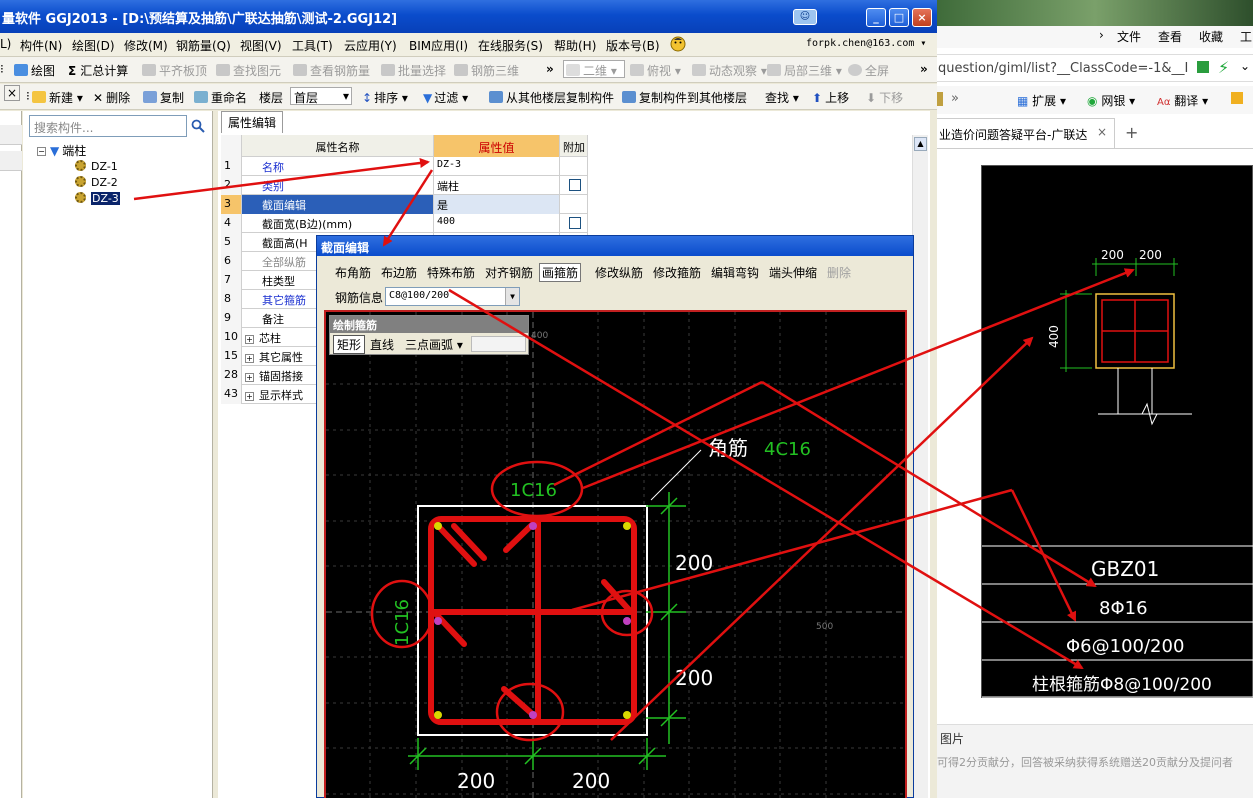 Image resolution: width=1253 pixels, height=798 pixels. What do you see at coordinates (57, 97) in the screenshot?
I see `new-button: 新建 ▾` at bounding box center [57, 97].